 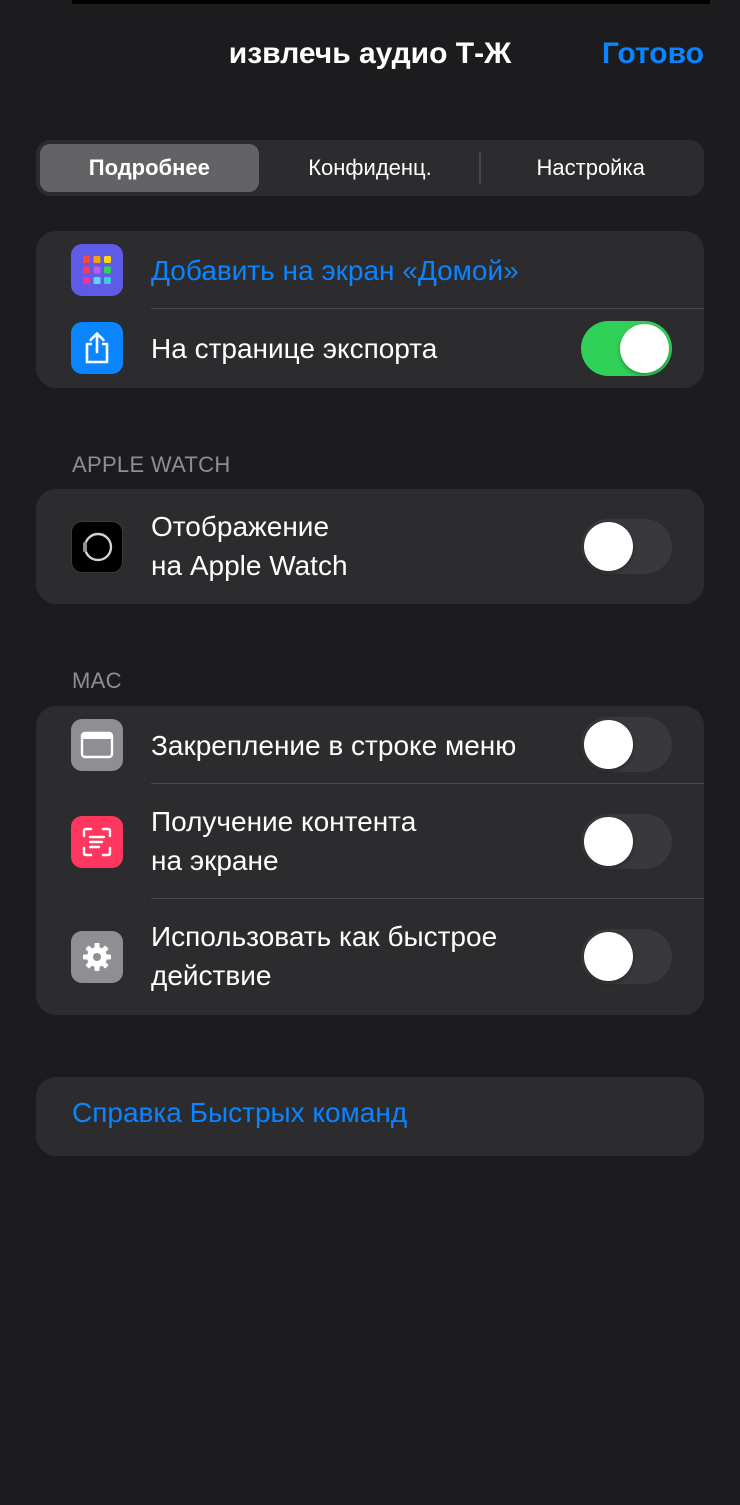 I want to click on show-on-watch-label: Отображение на Apple Watch, so click(x=249, y=546).